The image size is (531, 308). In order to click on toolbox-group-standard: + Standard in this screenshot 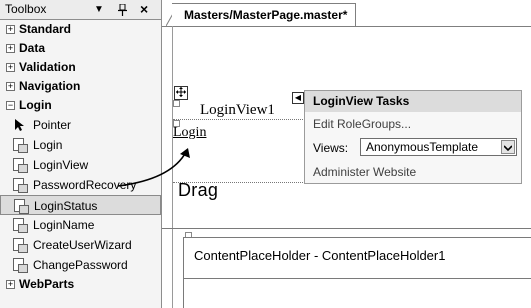, I will do `click(80, 29)`.